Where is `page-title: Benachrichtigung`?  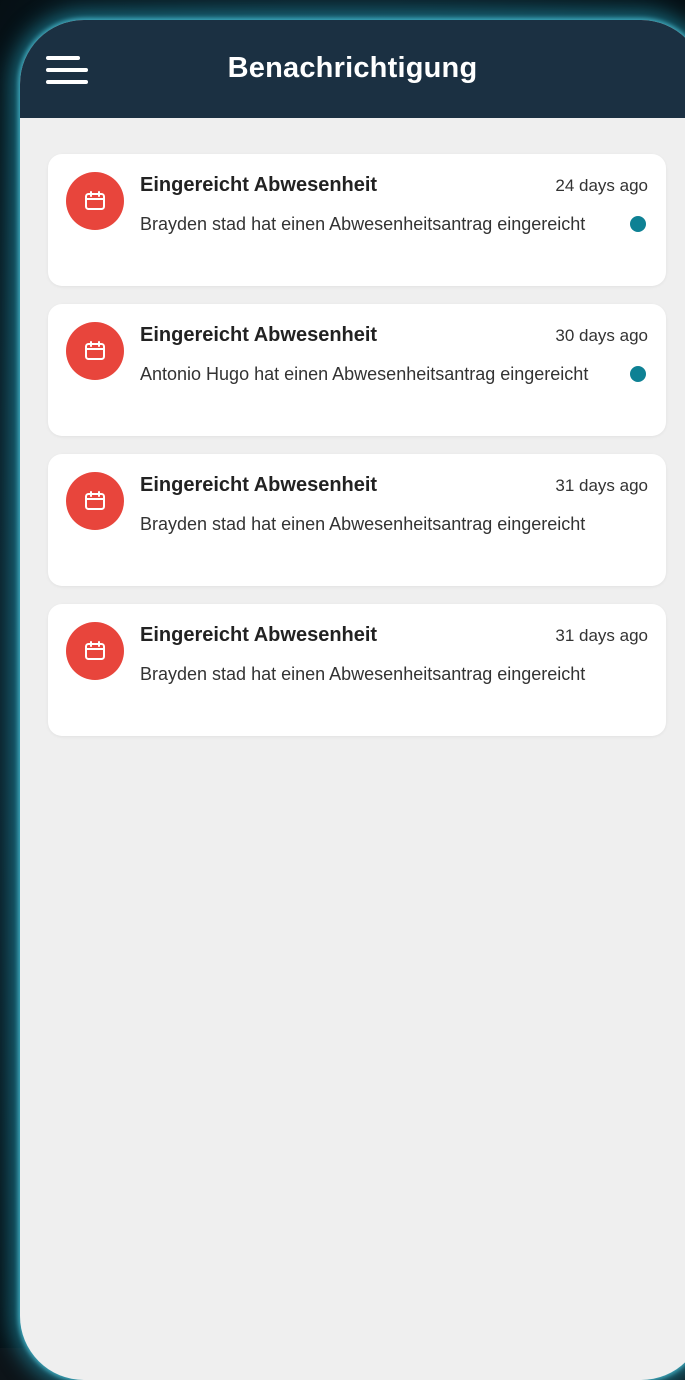 page-title: Benachrichtigung is located at coordinates (352, 68).